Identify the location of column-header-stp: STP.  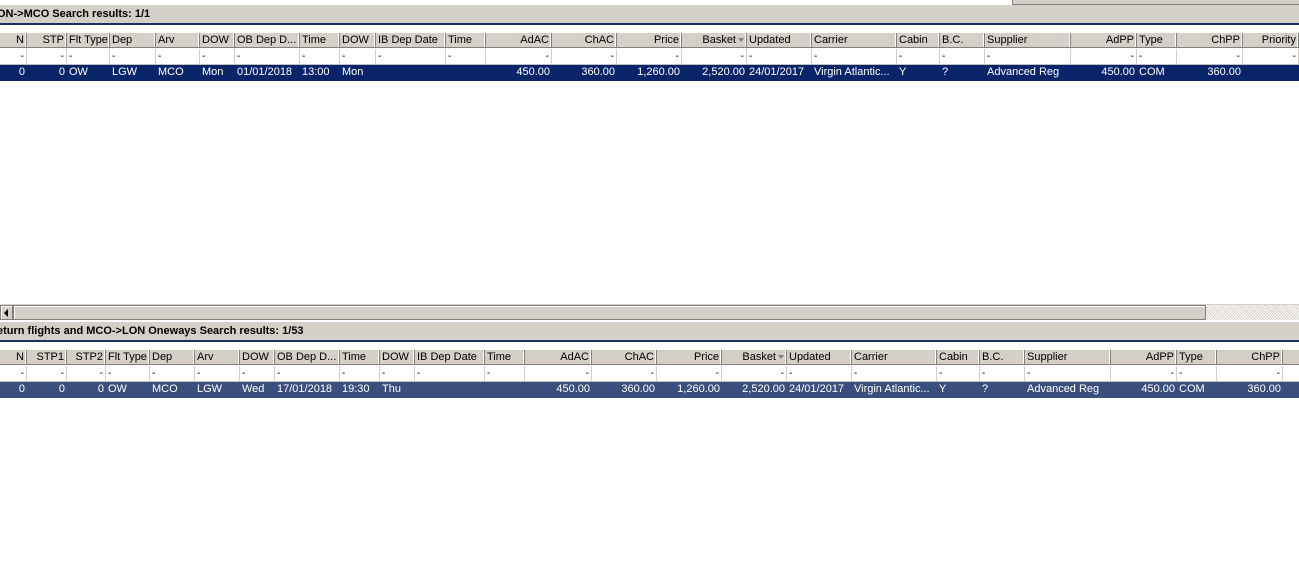
(47, 40).